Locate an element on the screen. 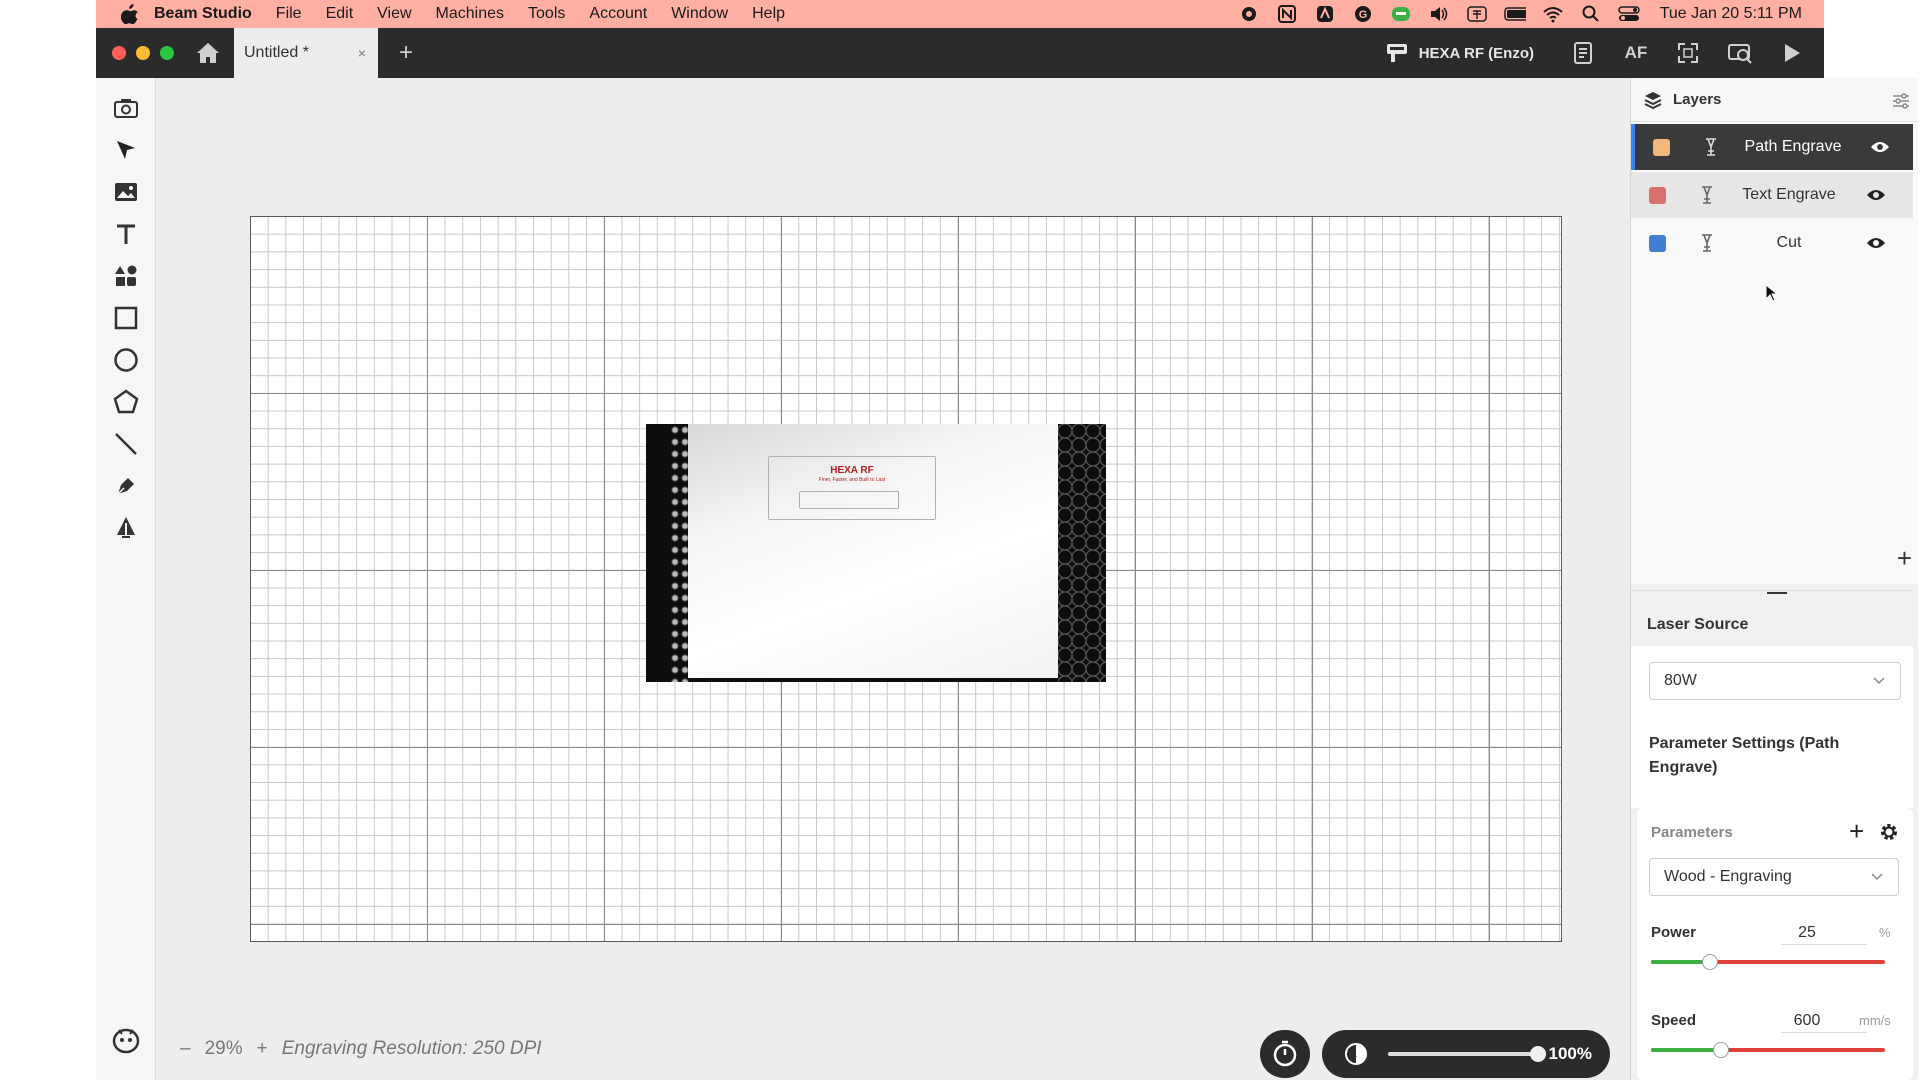 Image resolution: width=1920 pixels, height=1080 pixels. preview-opacity-value: 100% is located at coordinates (1570, 1053).